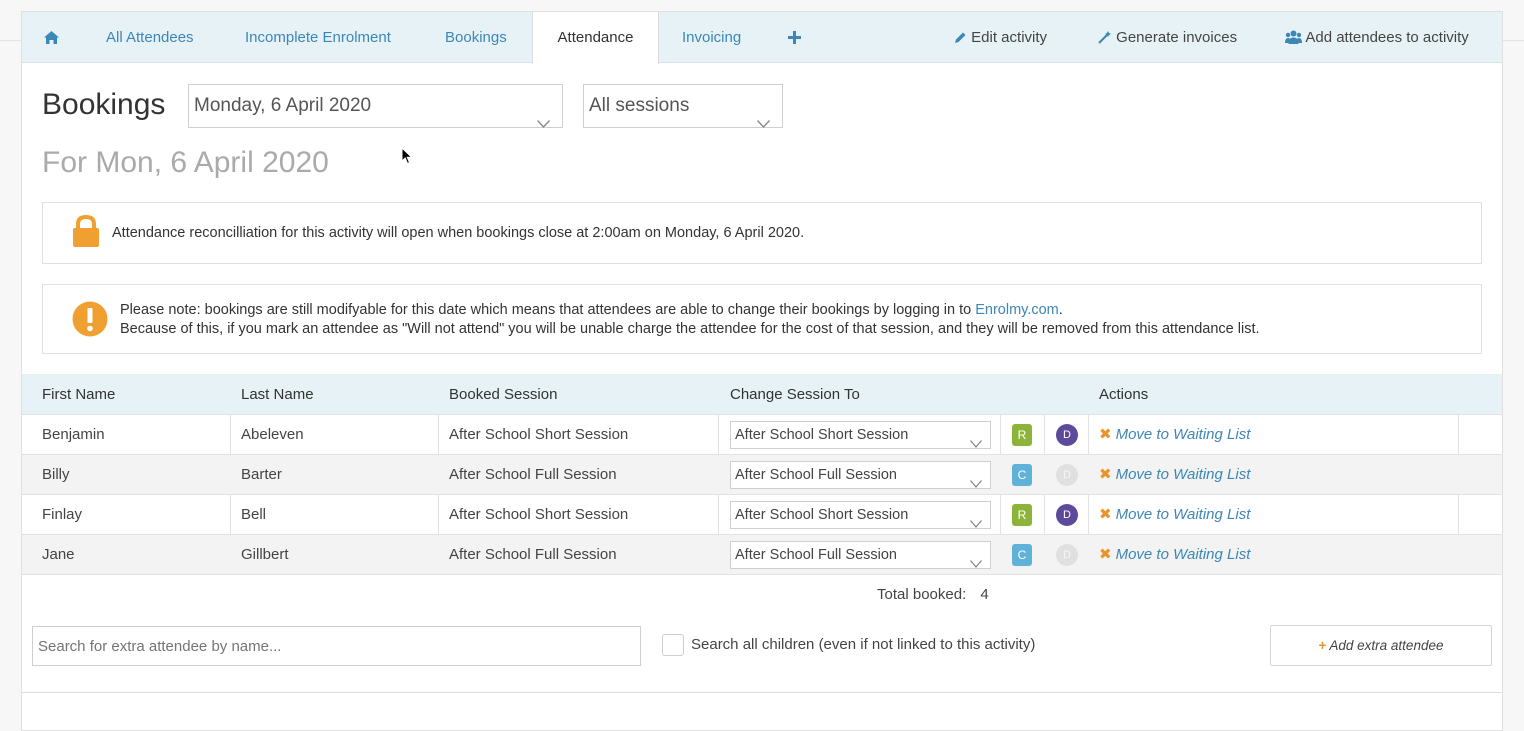 Image resolution: width=1524 pixels, height=731 pixels. What do you see at coordinates (261, 474) in the screenshot?
I see `last-name: Barter` at bounding box center [261, 474].